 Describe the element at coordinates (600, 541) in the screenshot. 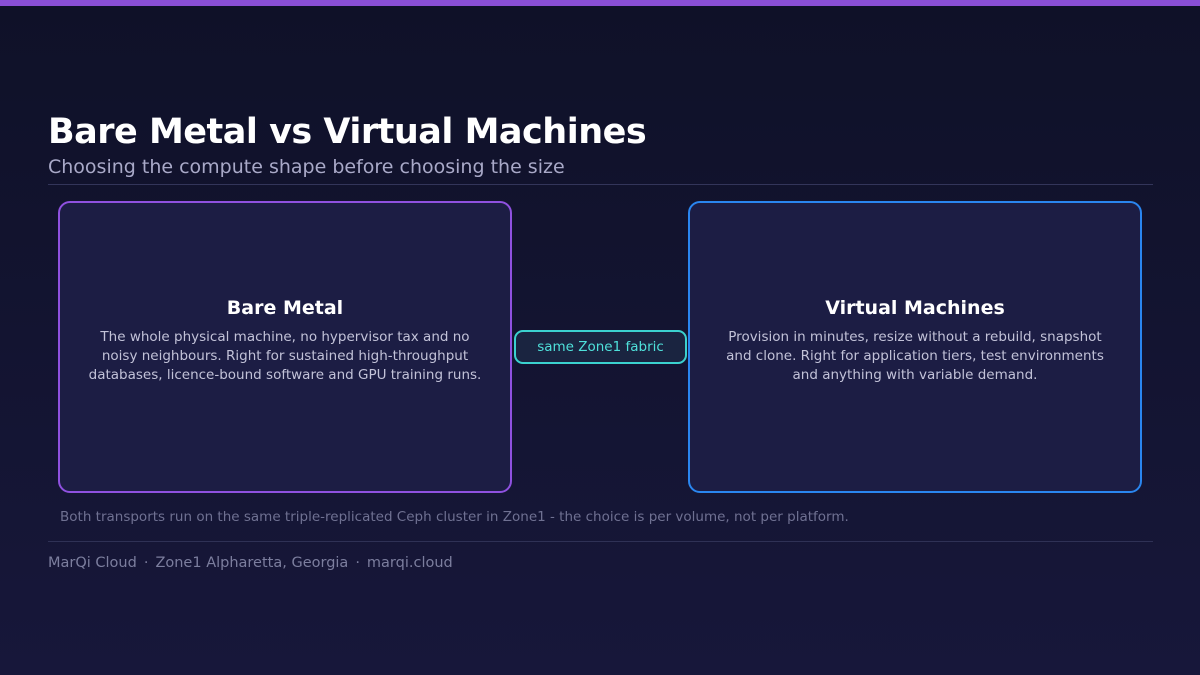

I see `footer-divider` at that location.